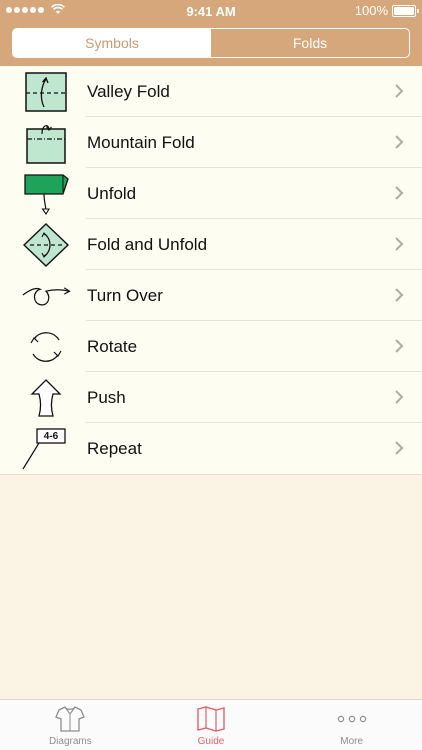  I want to click on row-label: Mountain Fold, so click(141, 142).